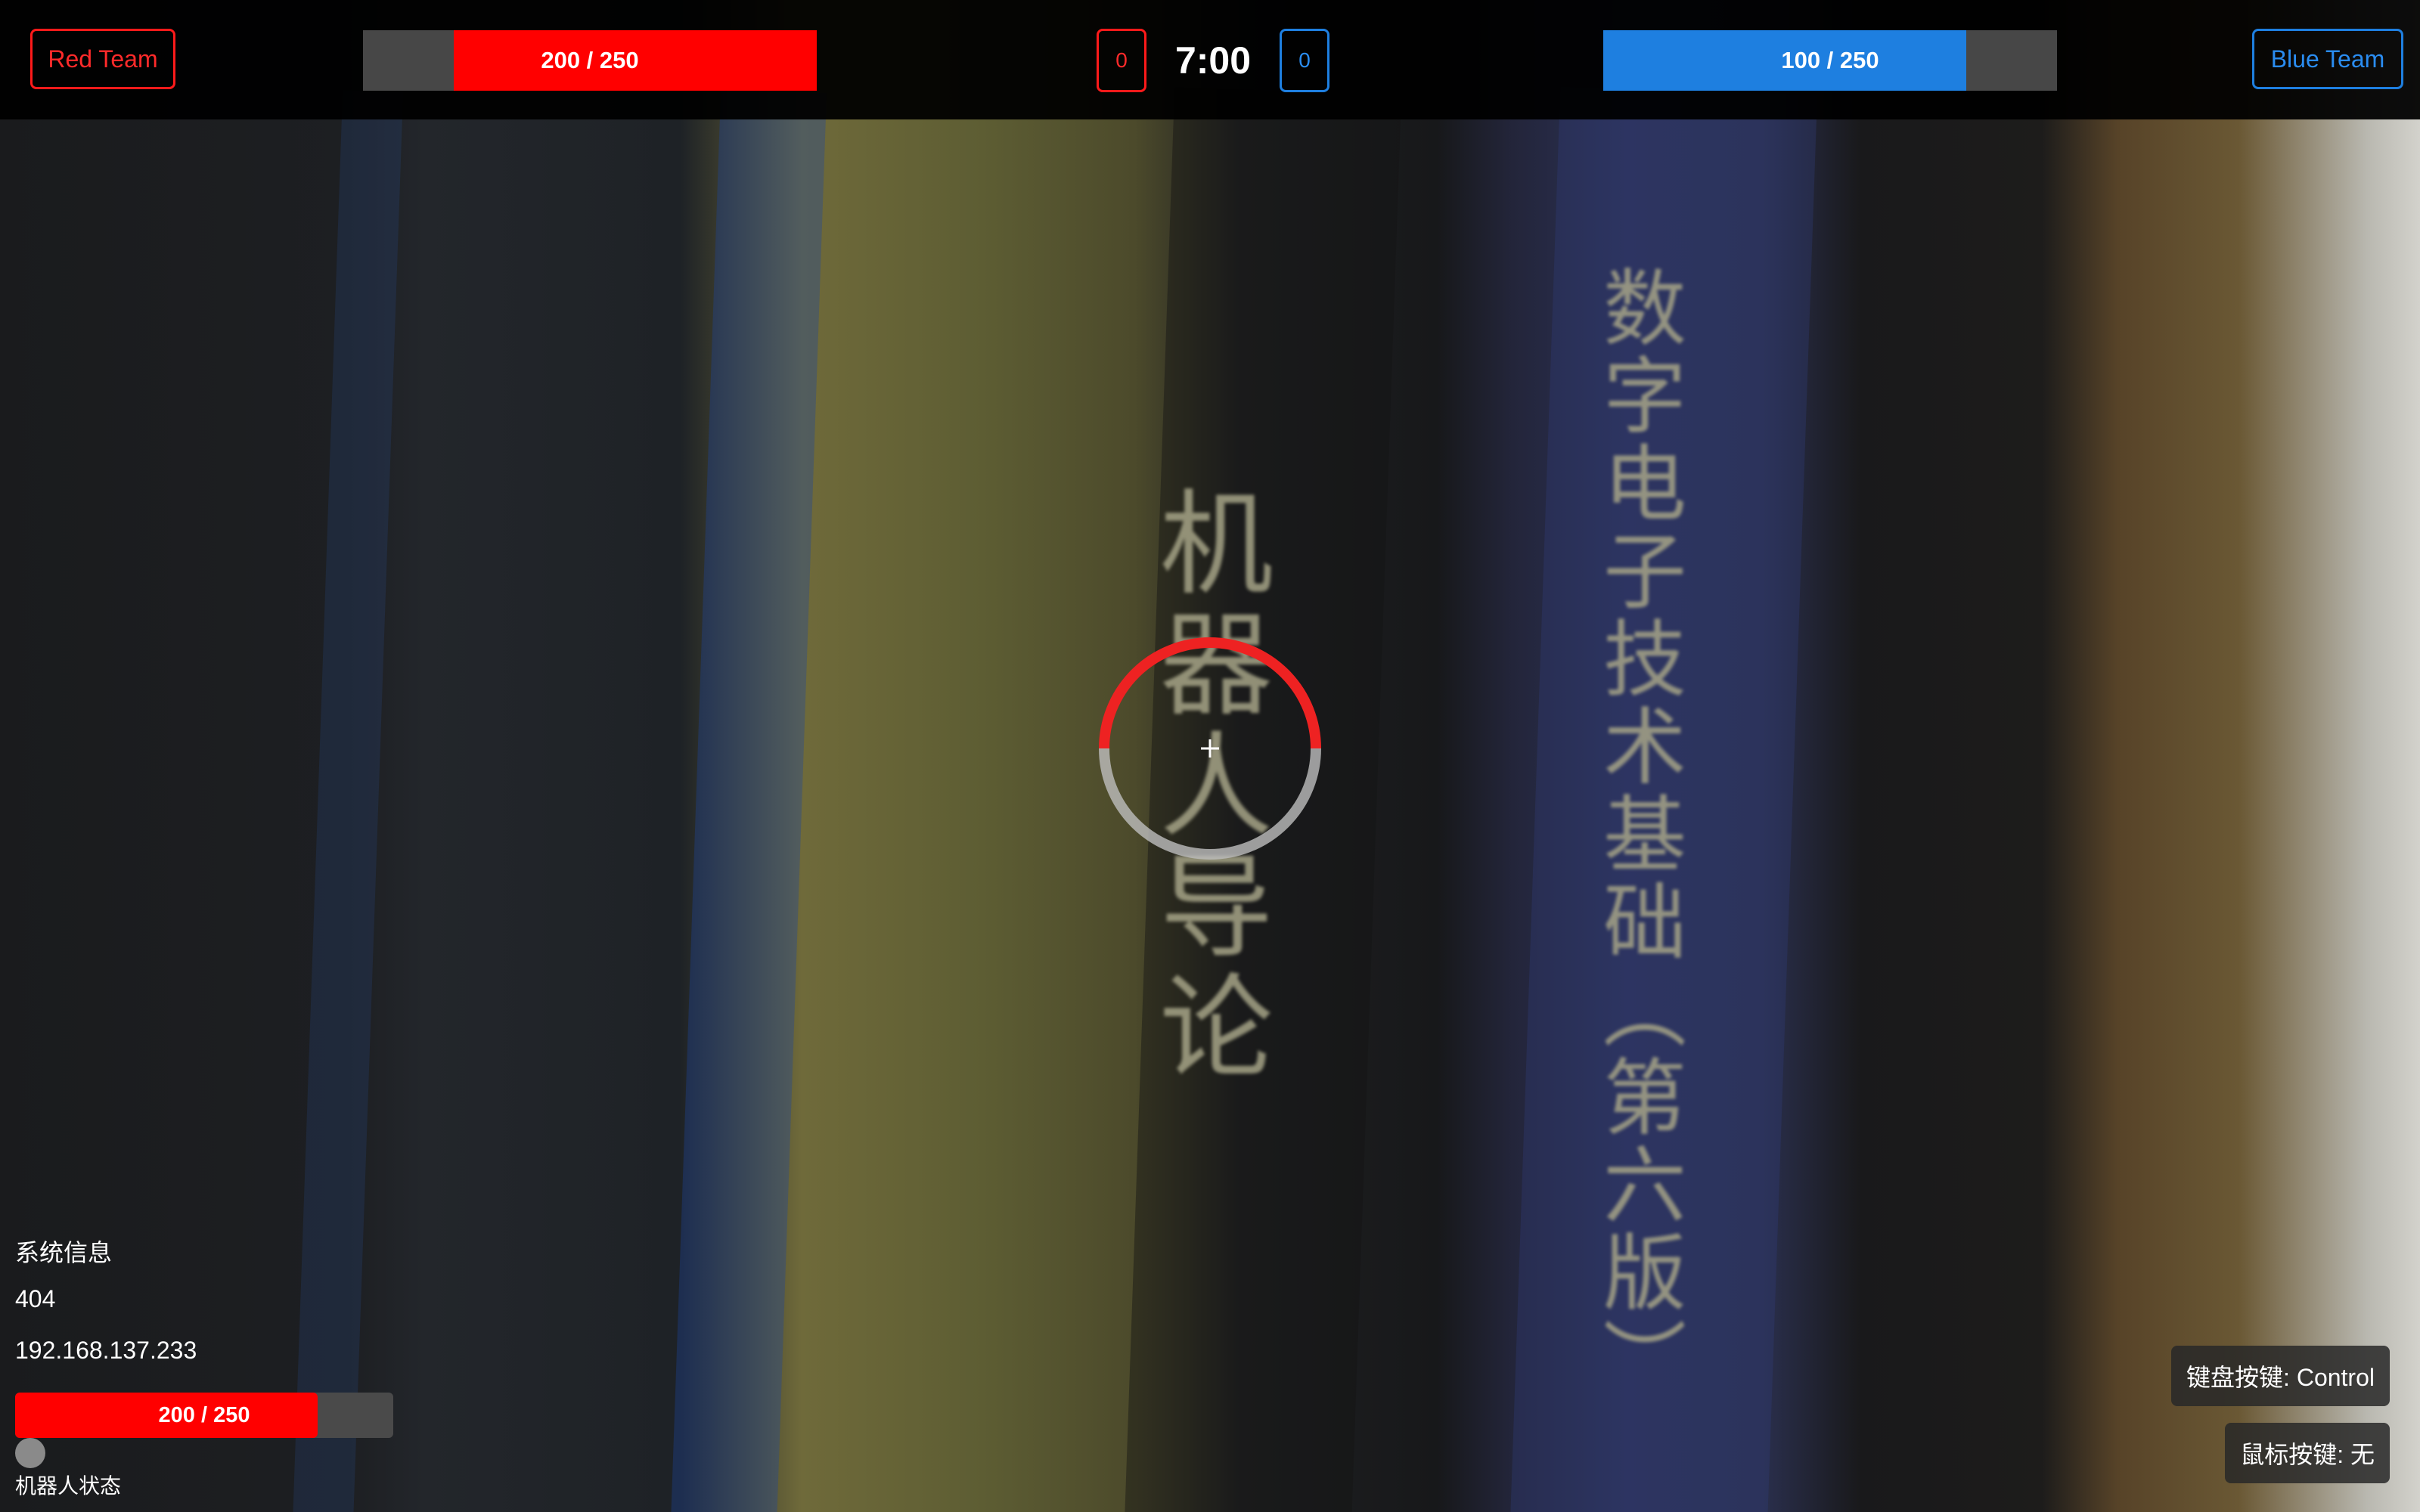 This screenshot has height=1512, width=2420. I want to click on book-title-text: 数字电子技术基础（第六版）, so click(1637, 835).